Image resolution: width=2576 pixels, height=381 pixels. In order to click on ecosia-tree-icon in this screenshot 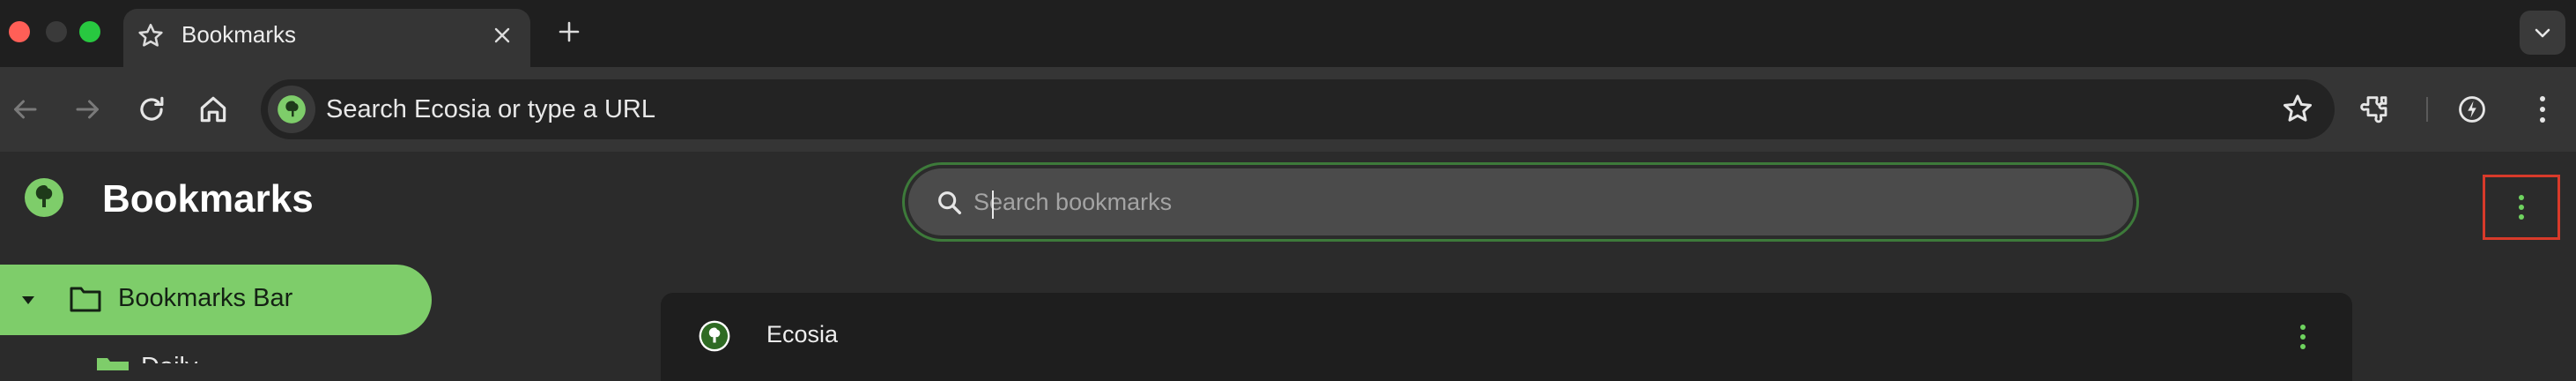, I will do `click(292, 109)`.